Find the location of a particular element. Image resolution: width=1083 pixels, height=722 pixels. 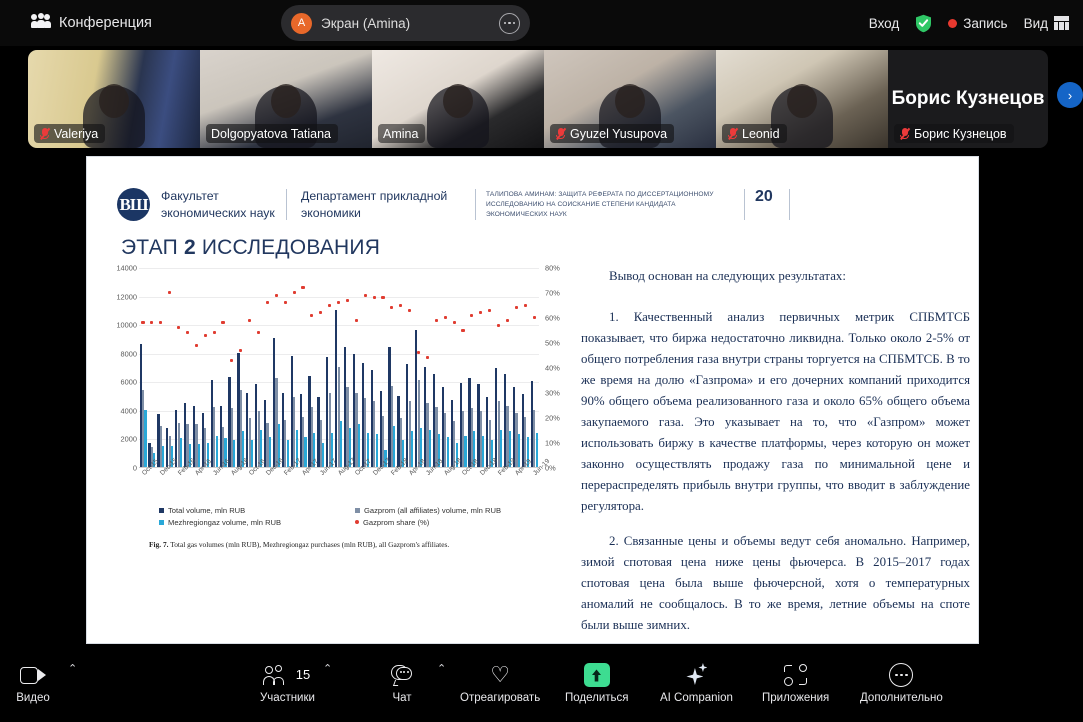

meeting-label: Конференция is located at coordinates (105, 23).